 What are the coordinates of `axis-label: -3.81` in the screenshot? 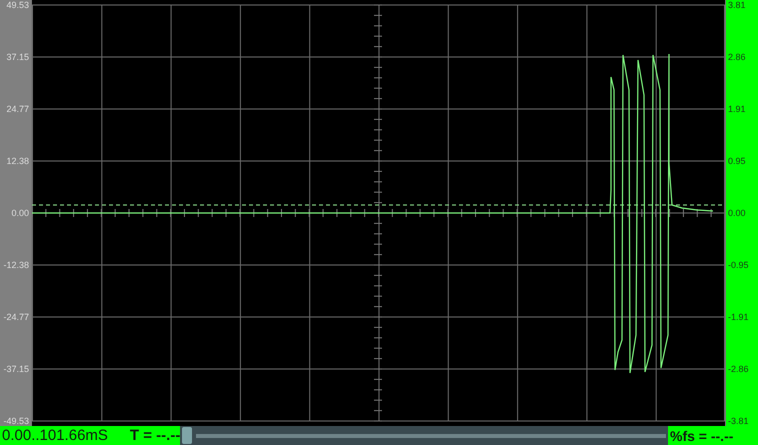 It's located at (738, 421).